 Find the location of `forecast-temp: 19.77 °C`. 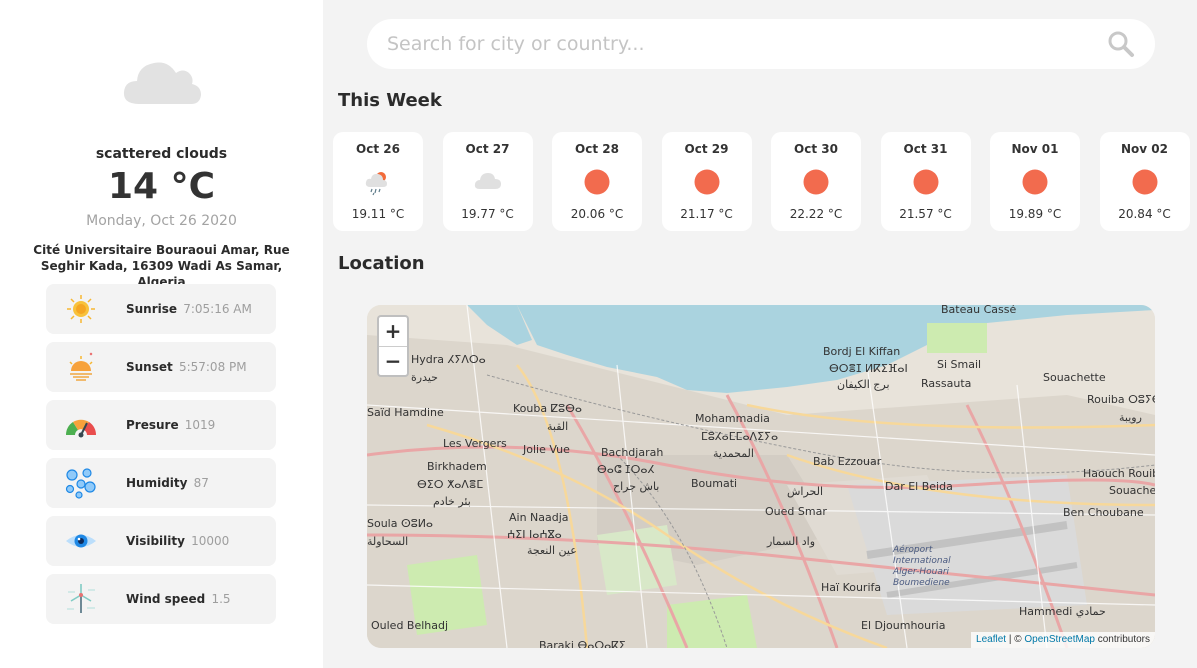

forecast-temp: 19.77 °C is located at coordinates (487, 214).